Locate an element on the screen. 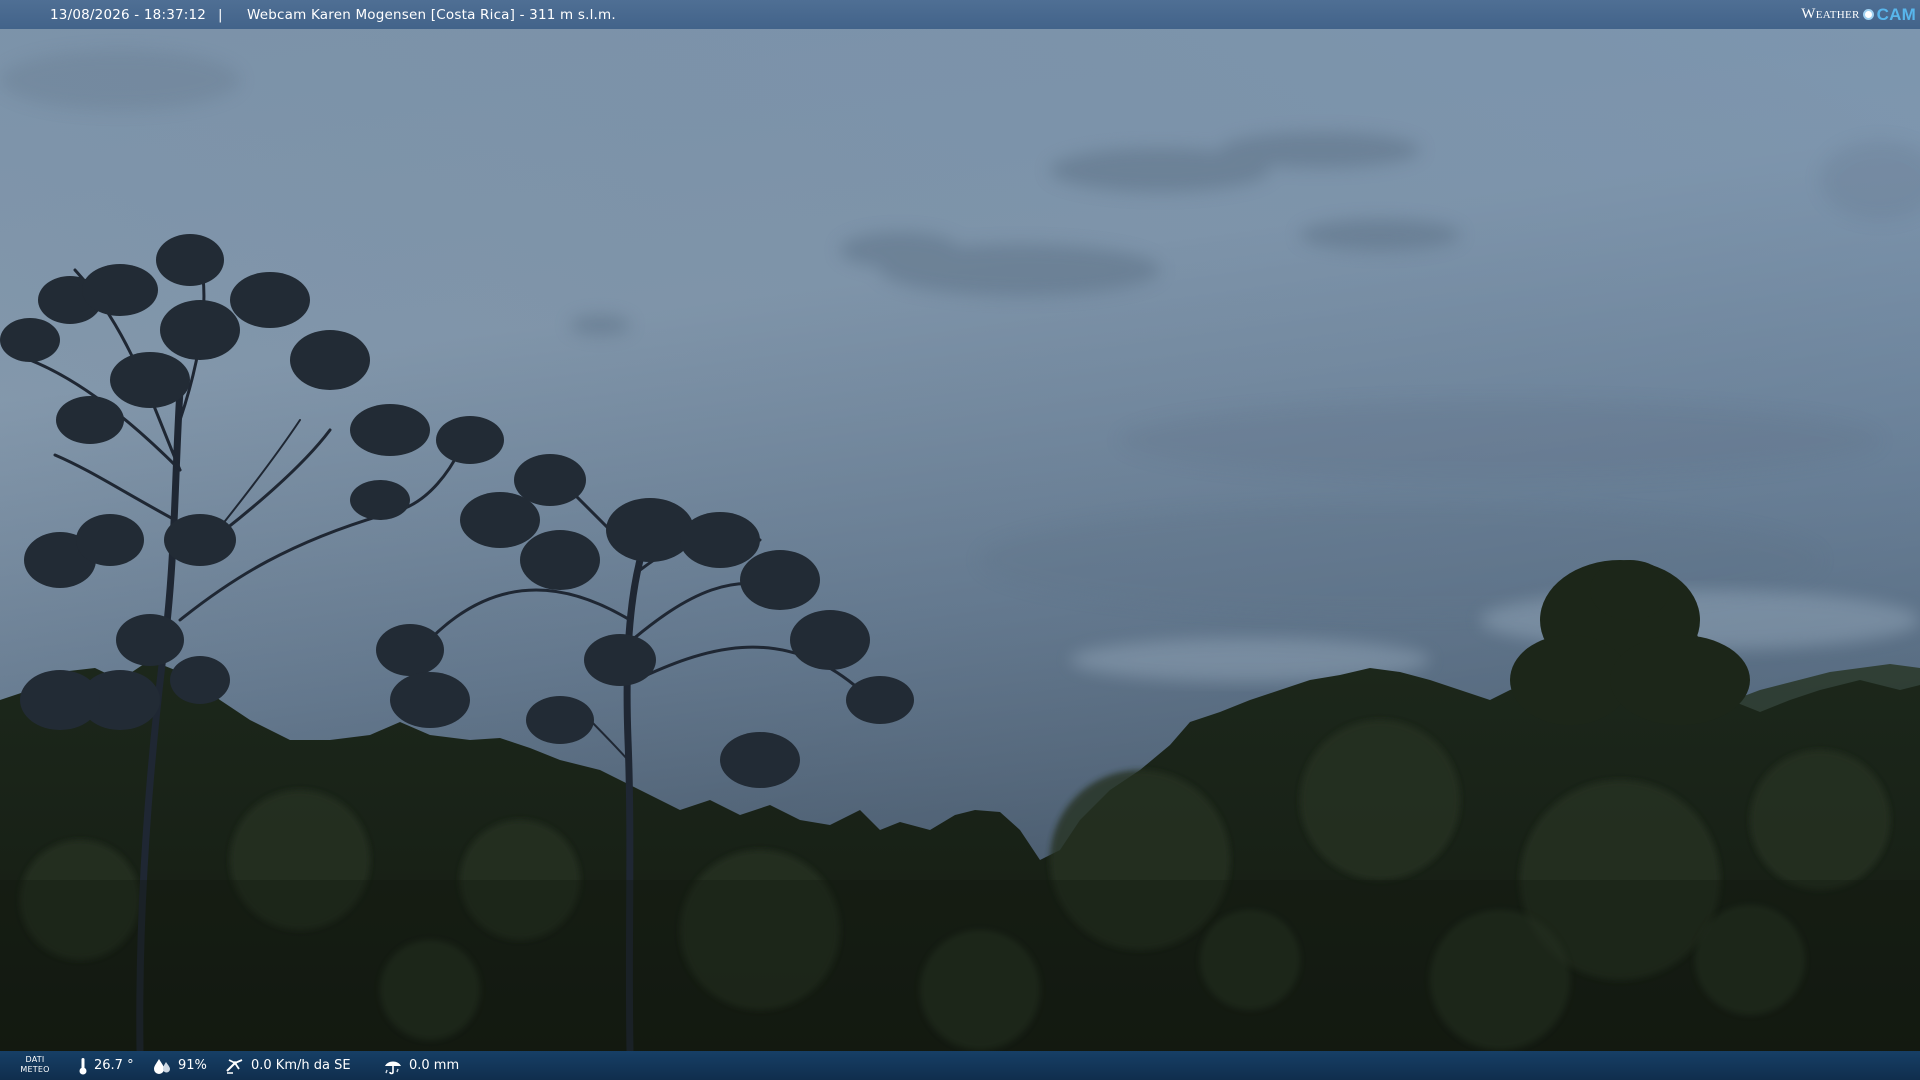 The image size is (1920, 1080). label-line-2: METEO is located at coordinates (35, 1069).